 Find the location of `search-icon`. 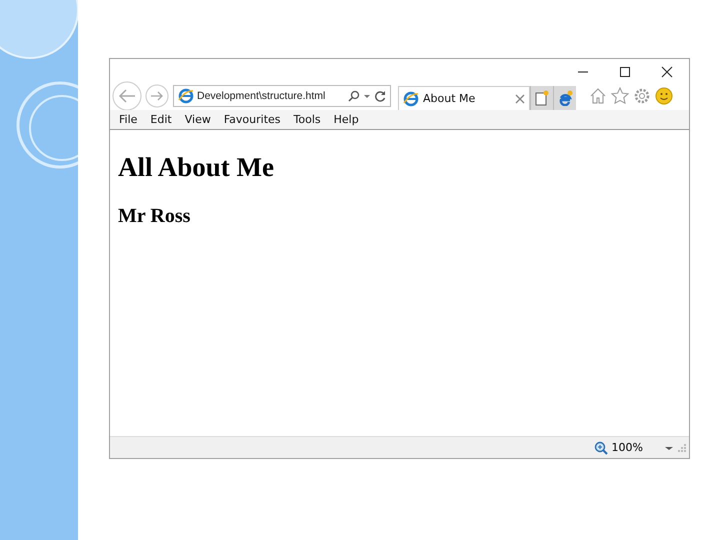

search-icon is located at coordinates (354, 96).